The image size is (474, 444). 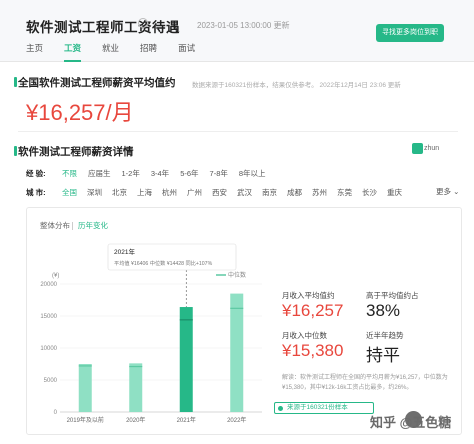 What do you see at coordinates (124, 251) in the screenshot?
I see `tooltip-title: 2021年` at bounding box center [124, 251].